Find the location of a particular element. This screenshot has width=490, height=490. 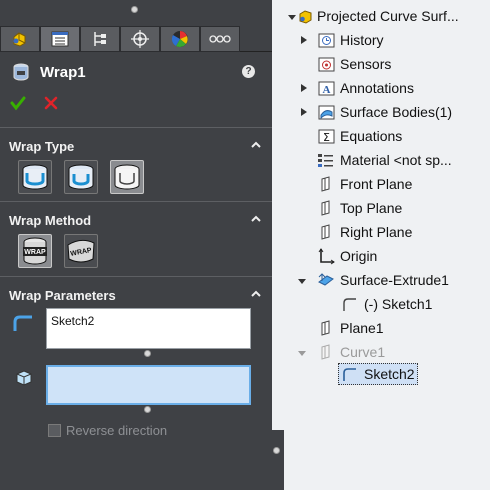

wrap-label: WRAP is located at coordinates (35, 252).